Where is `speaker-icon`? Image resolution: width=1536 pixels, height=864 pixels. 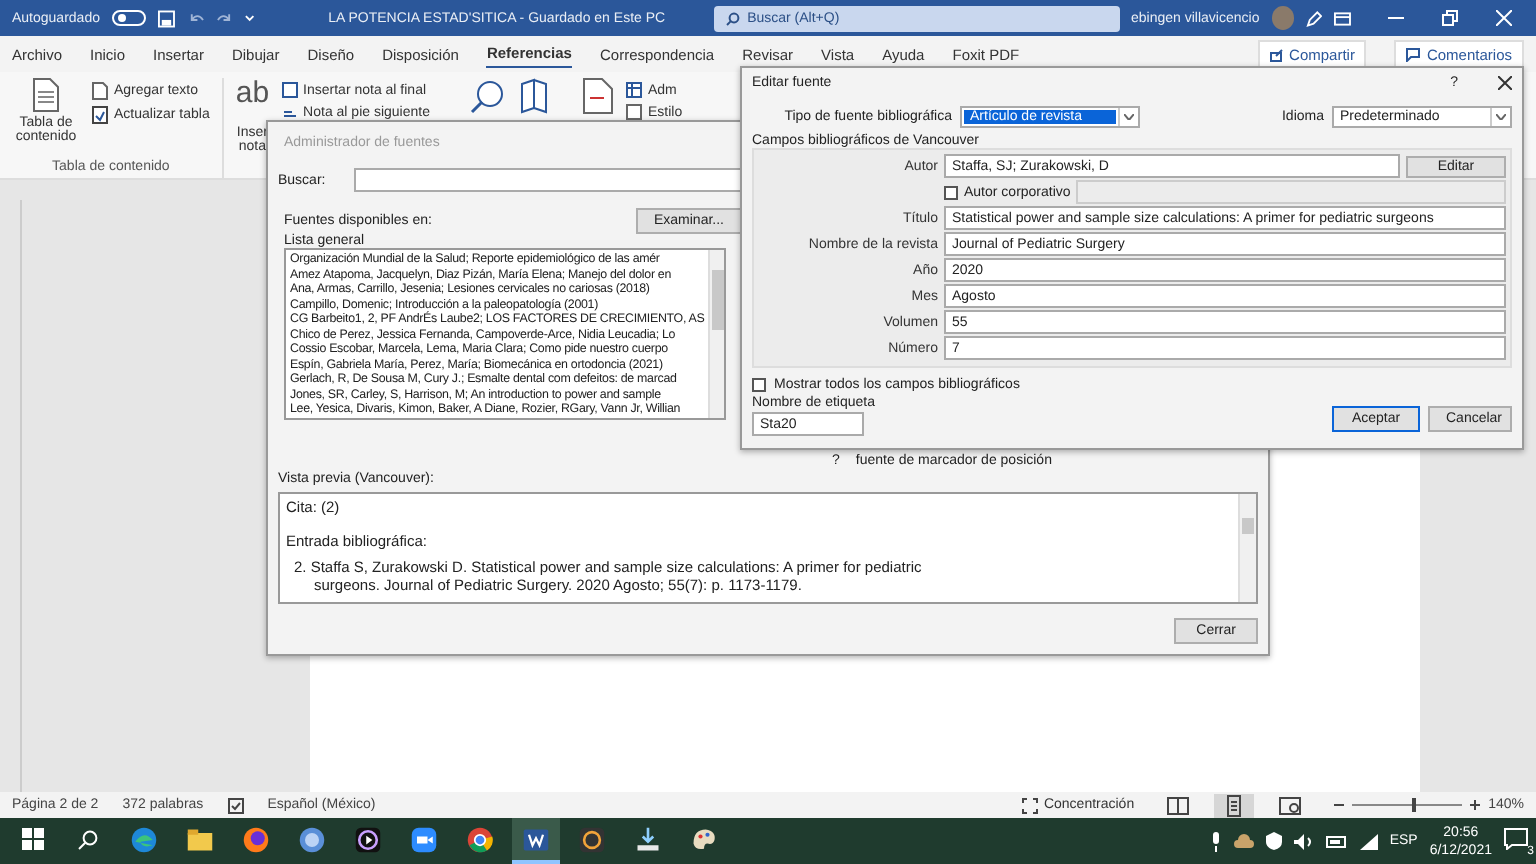 speaker-icon is located at coordinates (1303, 841).